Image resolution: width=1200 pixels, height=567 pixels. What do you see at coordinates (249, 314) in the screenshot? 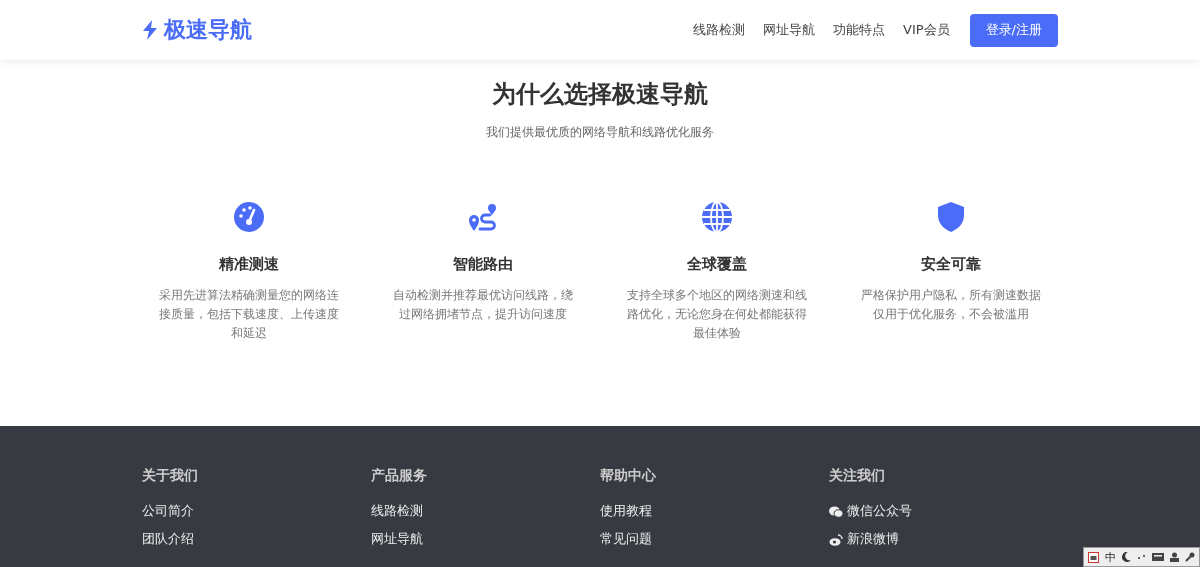
I see `feature-description: 采用先进算法精确测量您的网络连接质量，包括下载速度、上传速度和延迟` at bounding box center [249, 314].